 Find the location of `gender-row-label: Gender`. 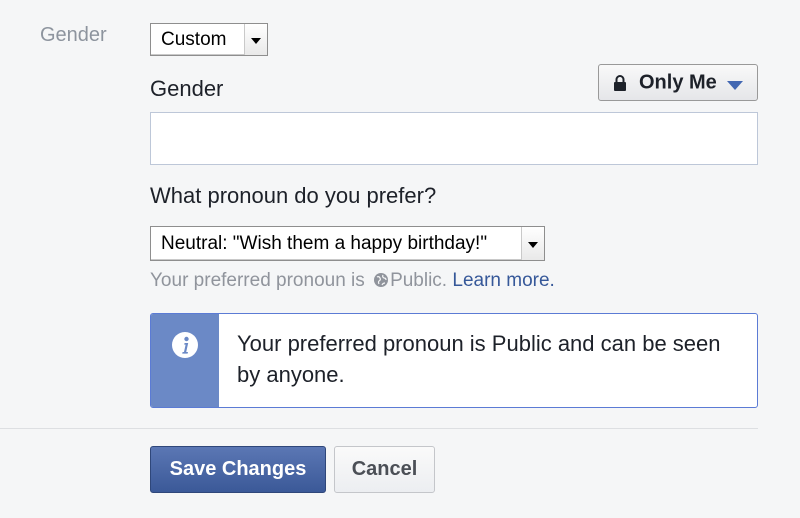

gender-row-label: Gender is located at coordinates (73, 35).